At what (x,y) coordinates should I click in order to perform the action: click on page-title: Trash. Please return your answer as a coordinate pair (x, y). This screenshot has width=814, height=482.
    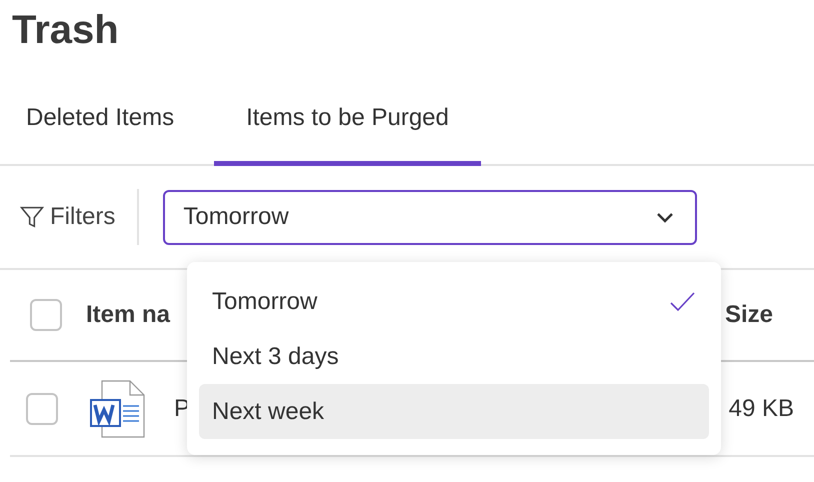
    Looking at the image, I should click on (66, 30).